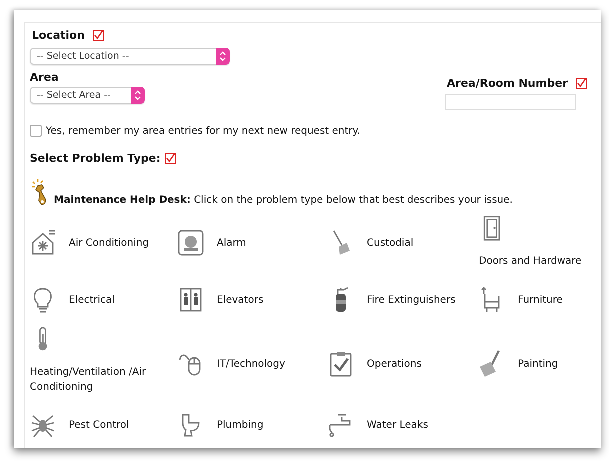 The image size is (609, 471). What do you see at coordinates (341, 364) in the screenshot?
I see `clipboard-icon` at bounding box center [341, 364].